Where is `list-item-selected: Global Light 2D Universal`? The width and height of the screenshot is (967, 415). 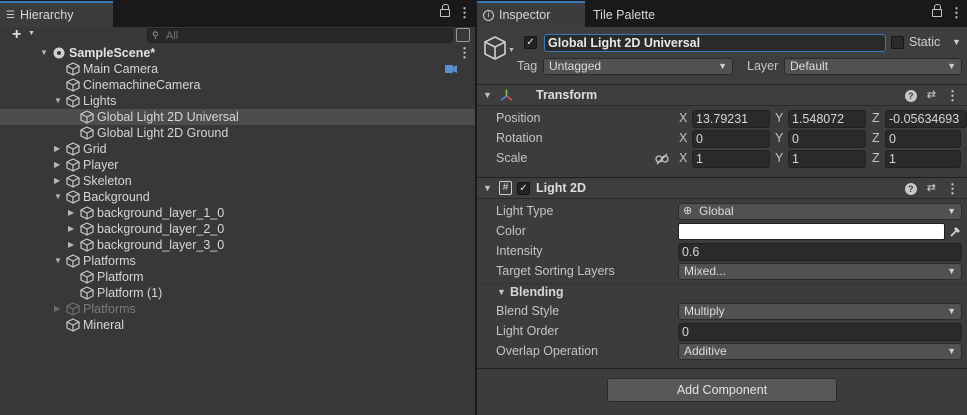
list-item-selected: Global Light 2D Universal is located at coordinates (237, 117).